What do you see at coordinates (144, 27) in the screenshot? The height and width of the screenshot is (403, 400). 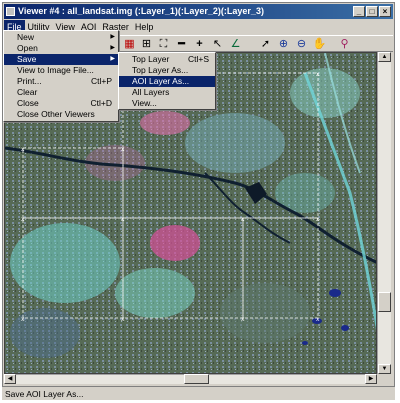 I see `menu-help: Help` at bounding box center [144, 27].